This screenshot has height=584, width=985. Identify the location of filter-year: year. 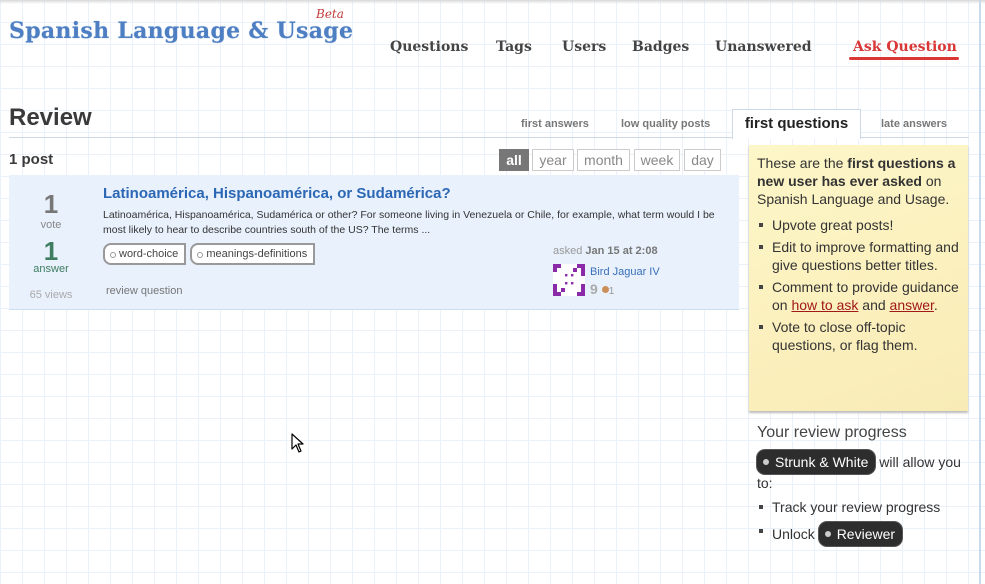
(553, 160).